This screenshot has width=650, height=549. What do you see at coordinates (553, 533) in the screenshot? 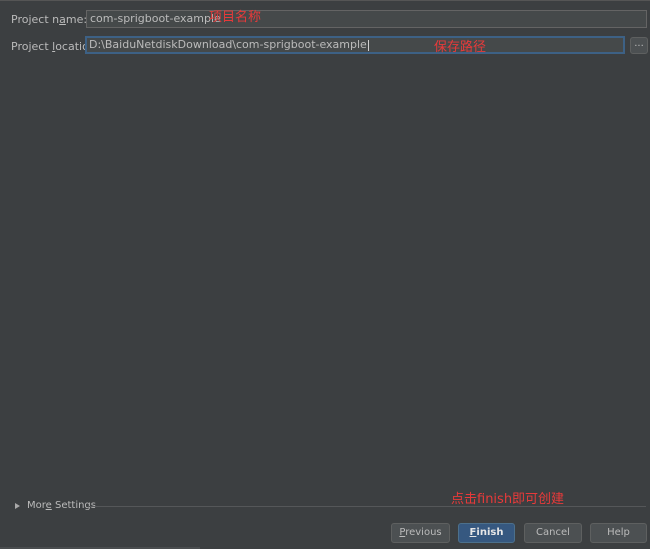
I see `cancel-button: Cancel` at bounding box center [553, 533].